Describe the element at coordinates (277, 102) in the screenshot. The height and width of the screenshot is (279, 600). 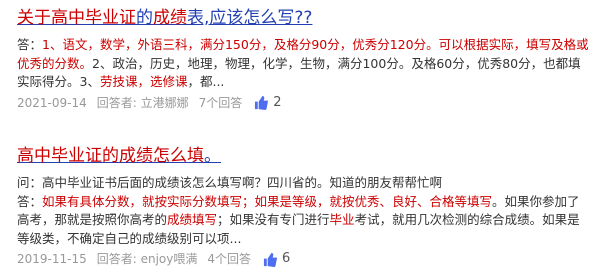
I see `like-count: 2` at that location.